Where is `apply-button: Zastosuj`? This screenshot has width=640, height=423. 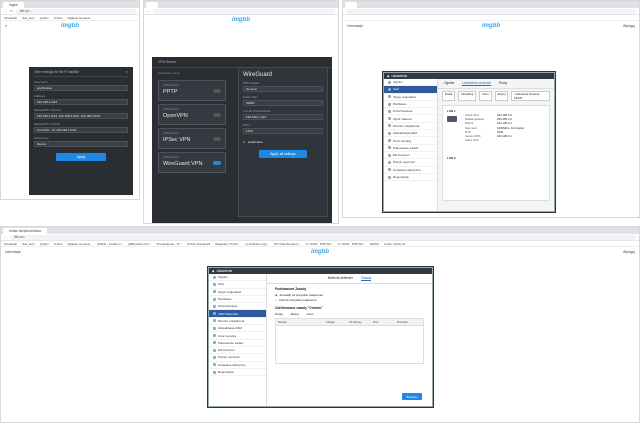 apply-button: Zastosuj is located at coordinates (412, 396).